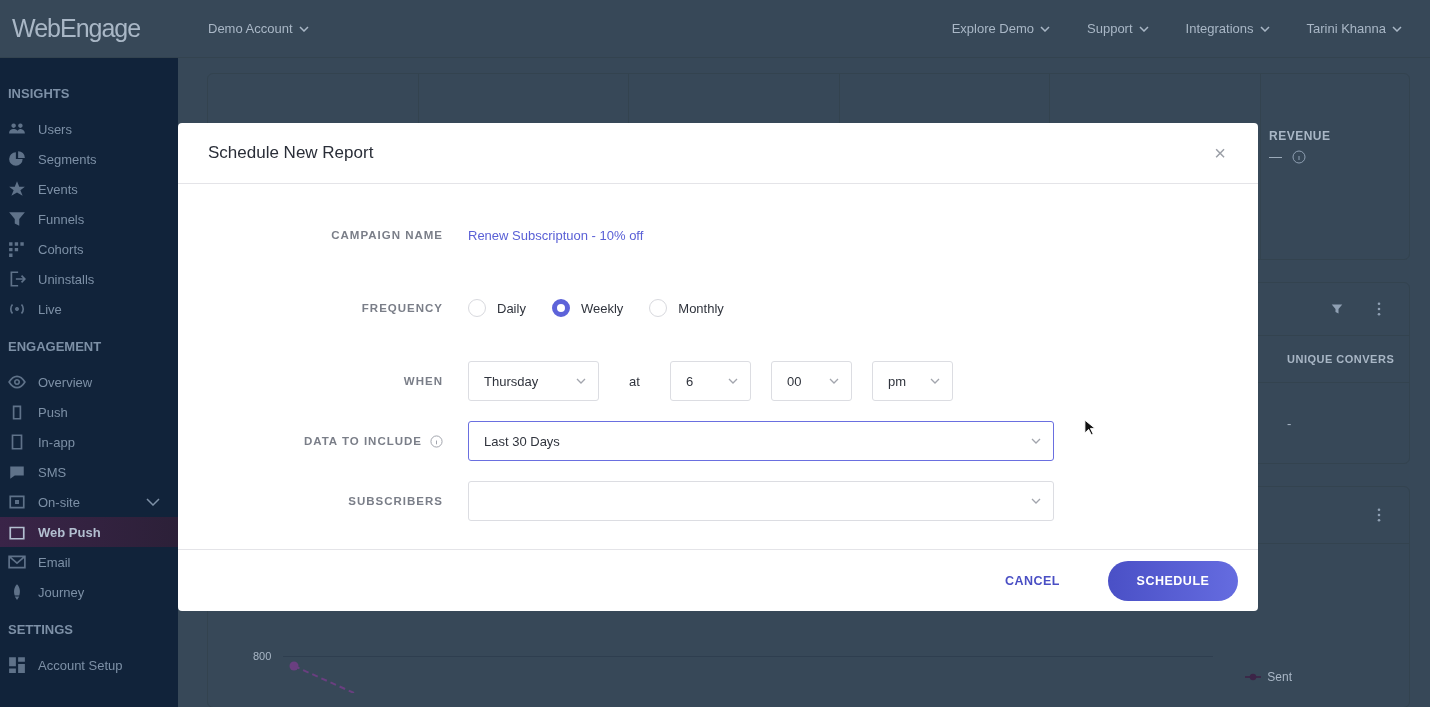 The height and width of the screenshot is (707, 1430). I want to click on schedule-button: SCHEDULE, so click(1173, 580).